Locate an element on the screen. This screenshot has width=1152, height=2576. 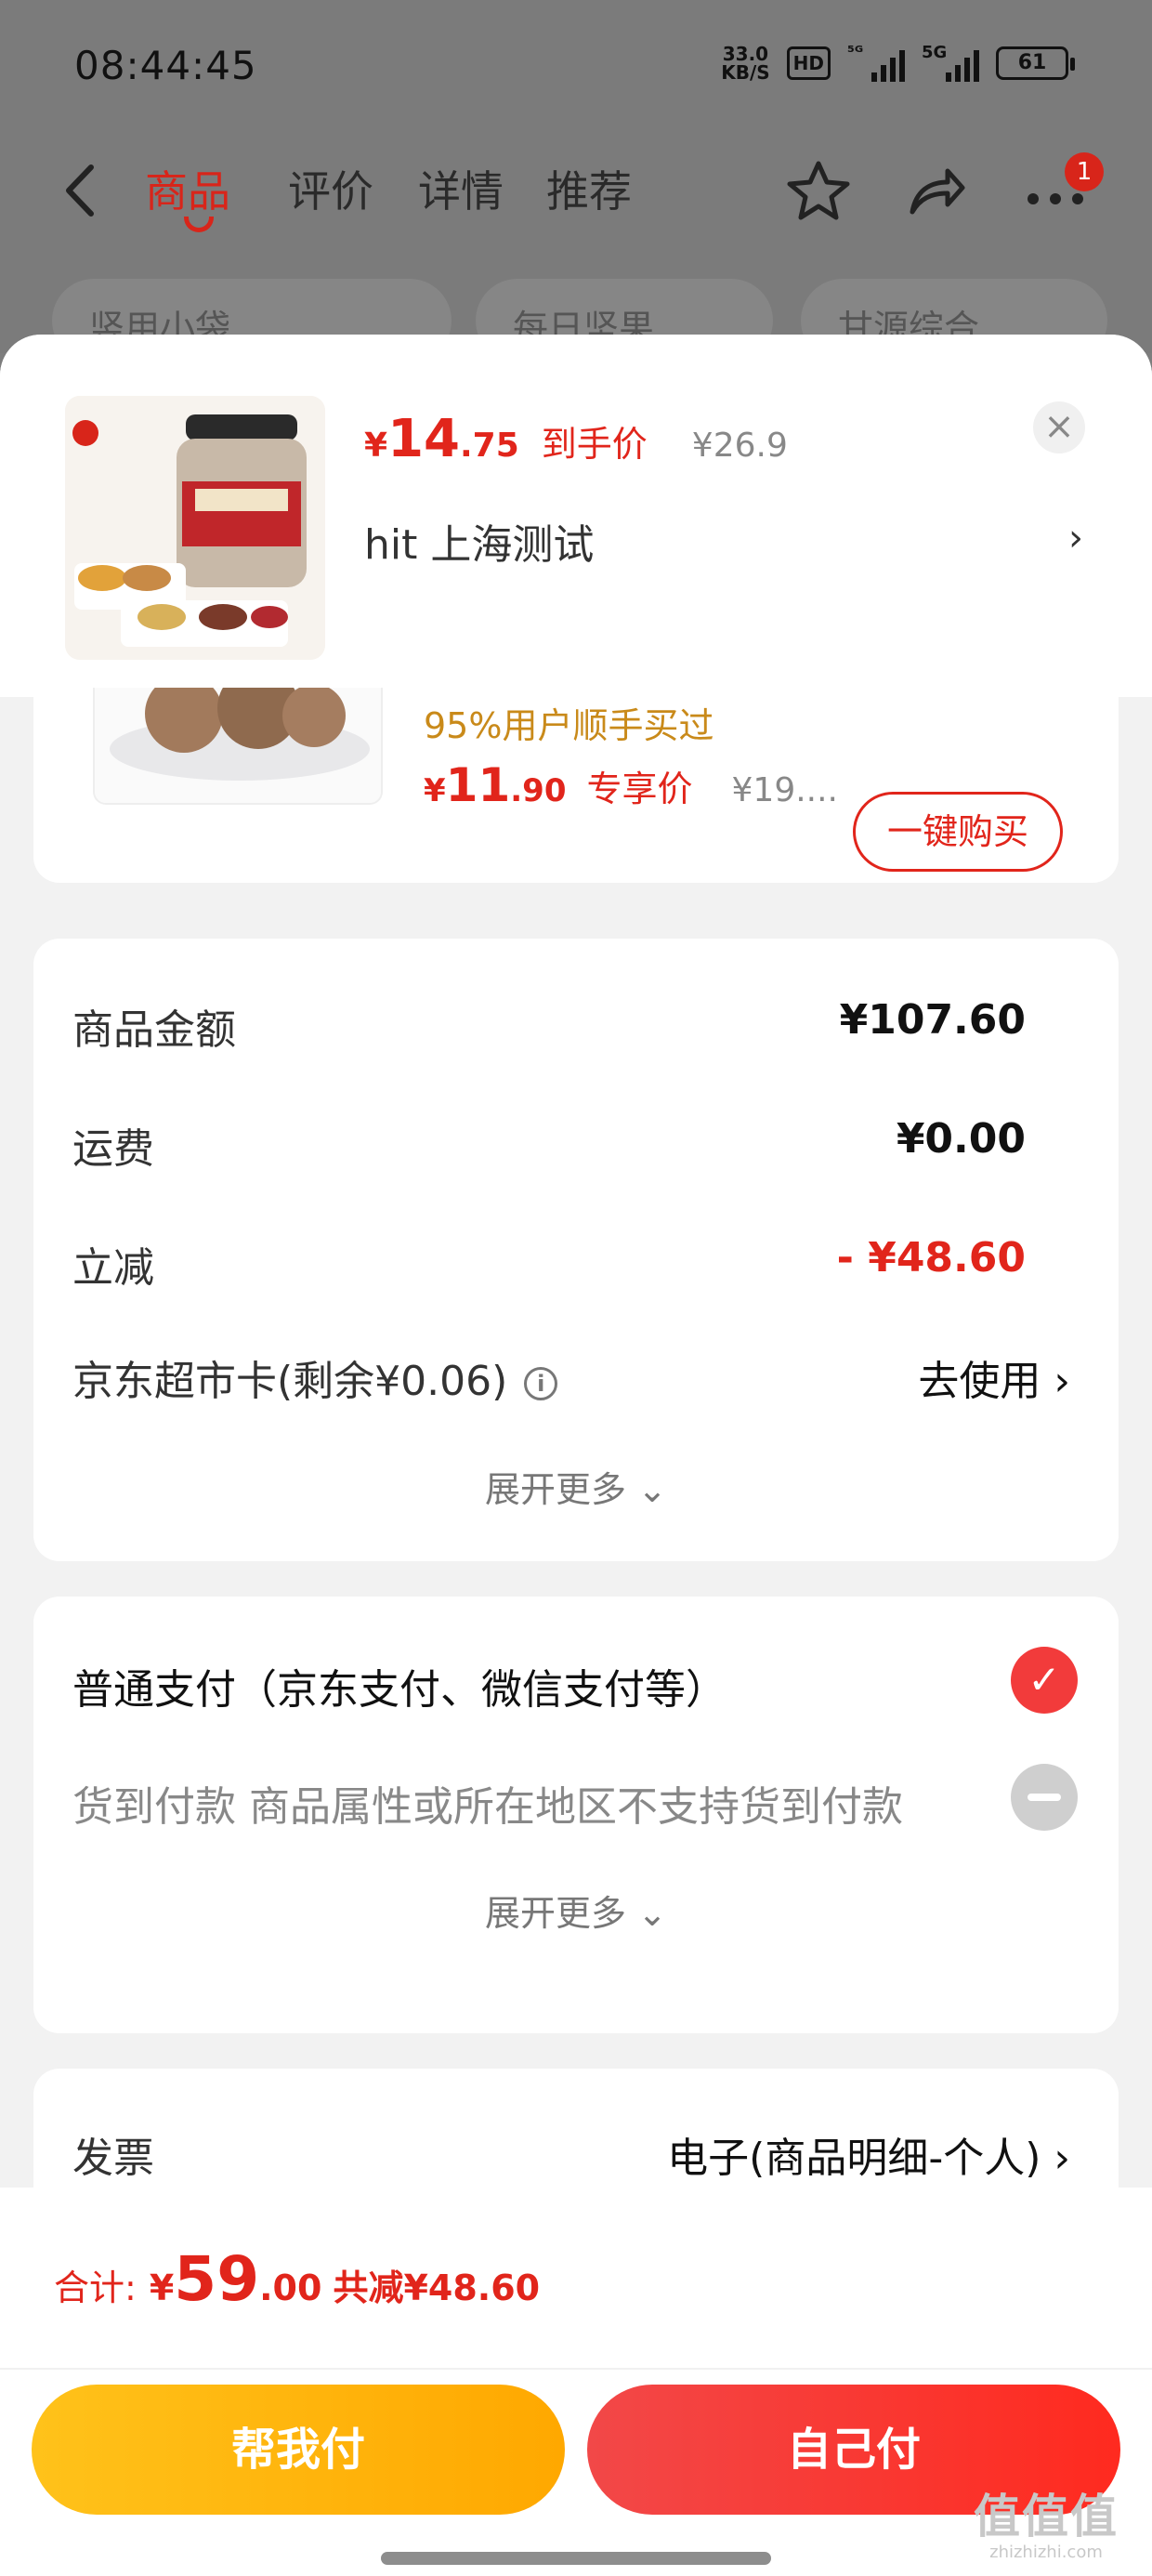
status-bar: 08:44:45 33.0 KB/S HD ⁵ᴳ 5G 61 is located at coordinates (576, 65).